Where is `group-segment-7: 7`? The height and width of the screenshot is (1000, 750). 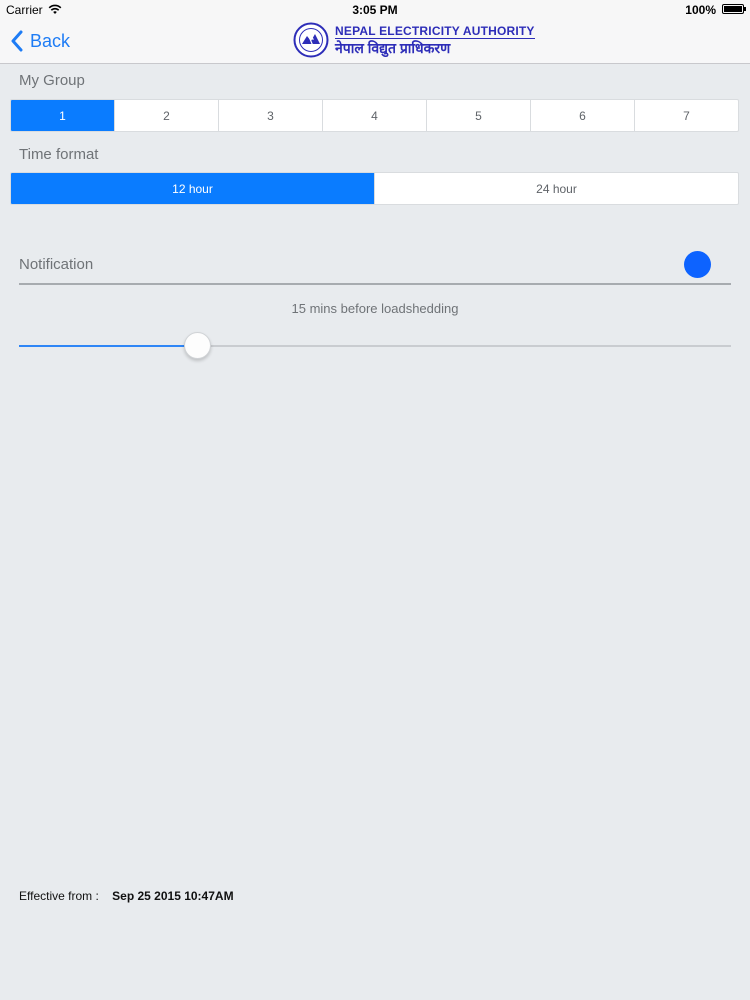 group-segment-7: 7 is located at coordinates (686, 115).